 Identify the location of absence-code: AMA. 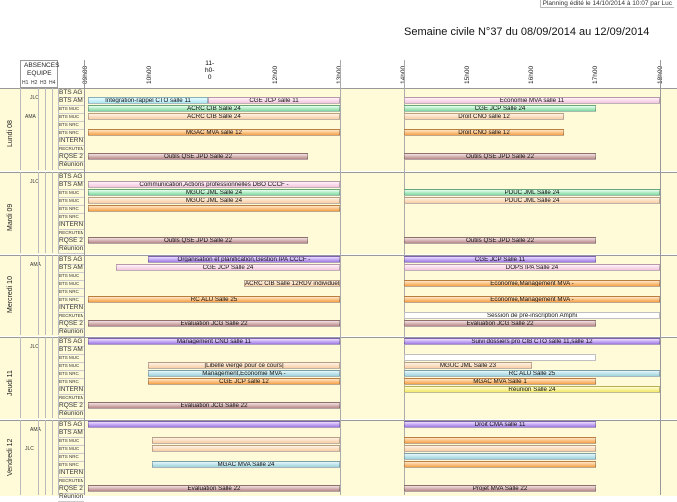
(30, 117).